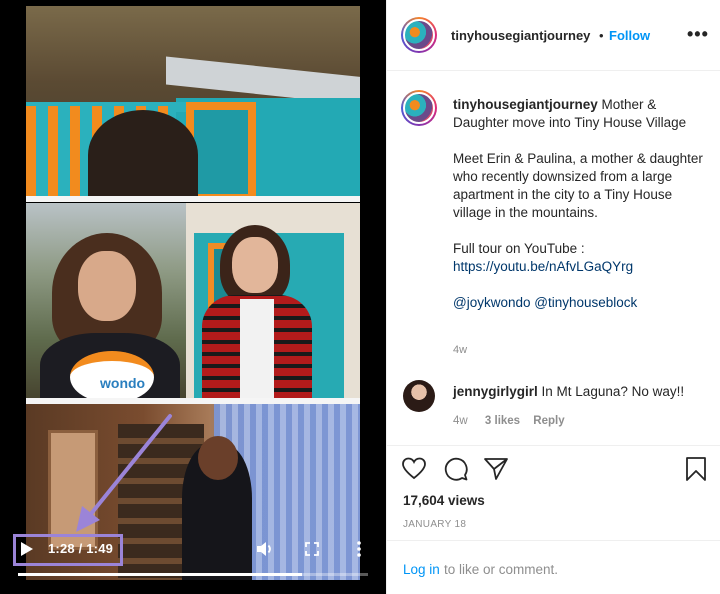  What do you see at coordinates (143, 153) in the screenshot?
I see `person-from-behind` at bounding box center [143, 153].